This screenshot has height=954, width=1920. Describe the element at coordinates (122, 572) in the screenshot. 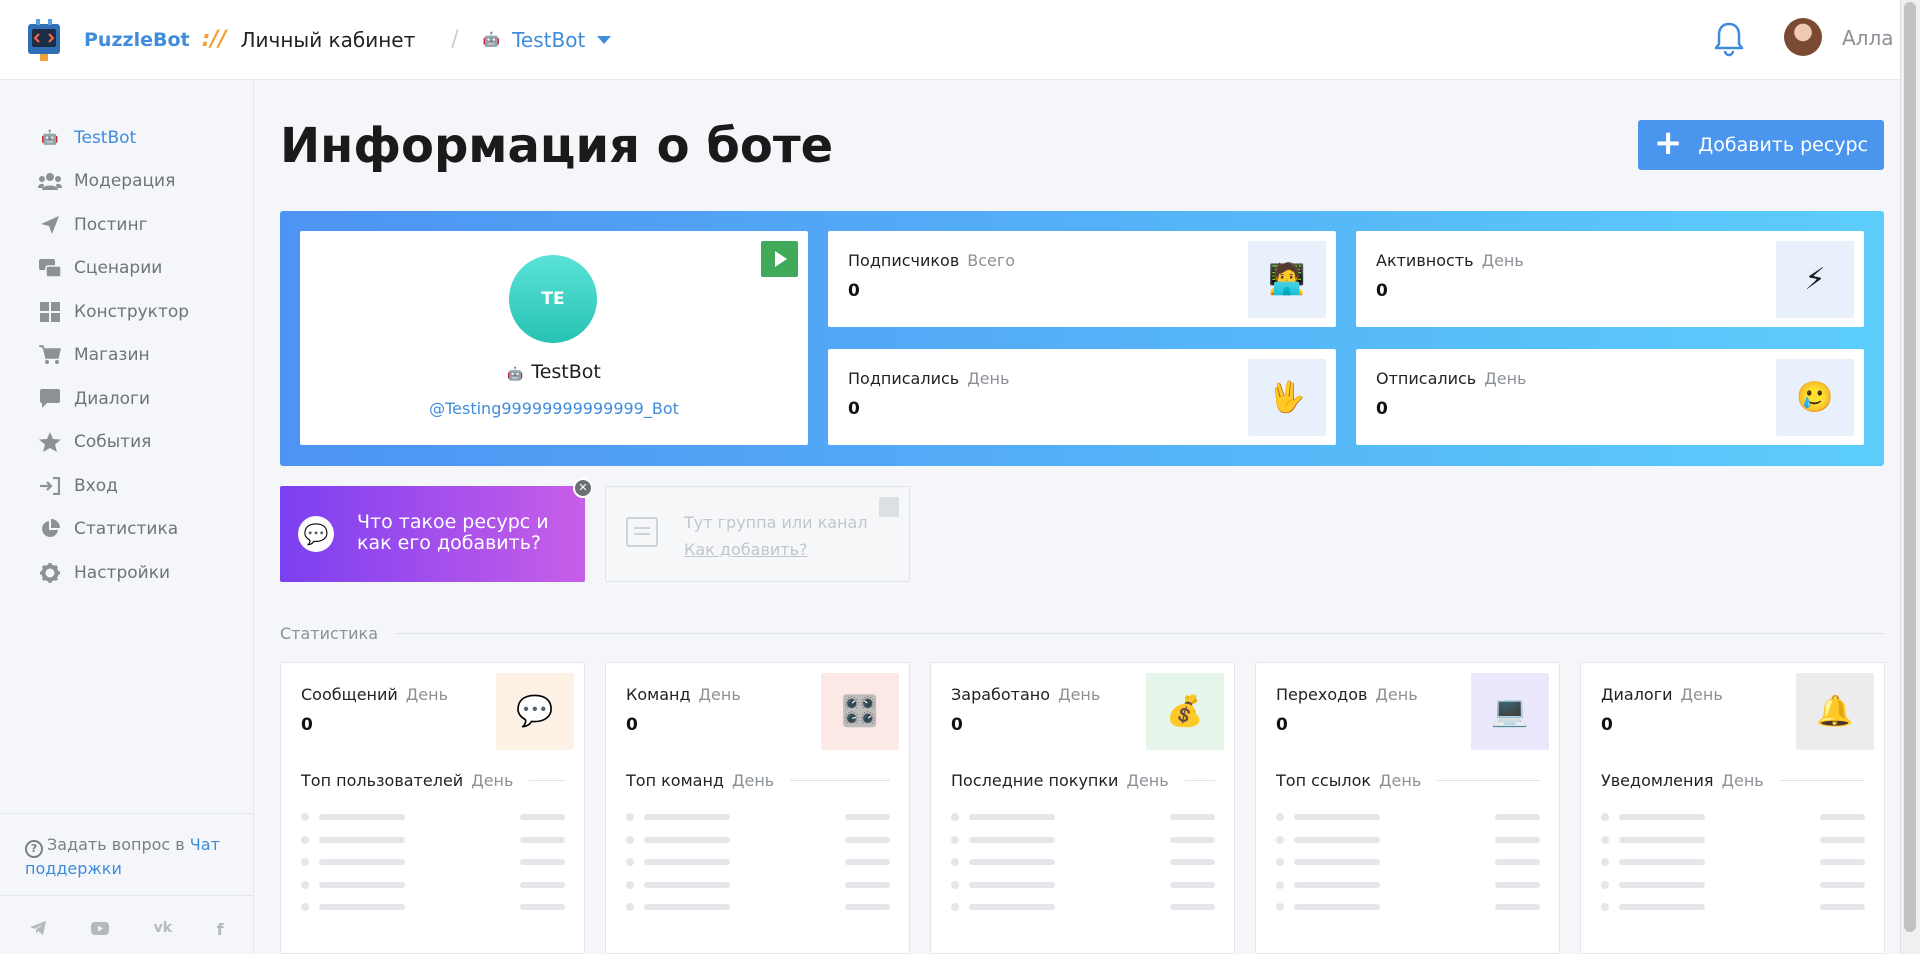

I see `sidebar-item-label: Настройки` at that location.